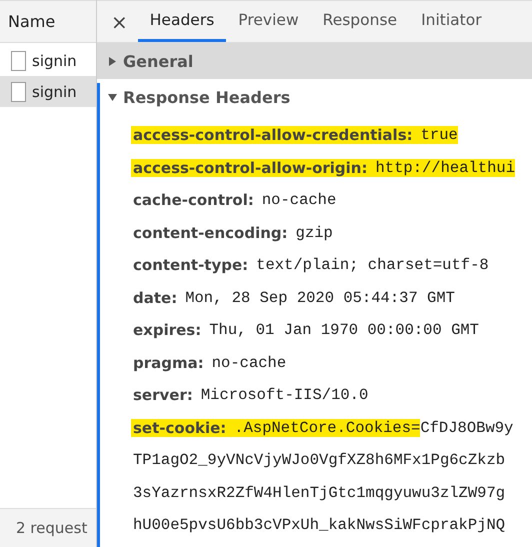  Describe the element at coordinates (327, 427) in the screenshot. I see `header-value: .AspNetCore.Cookies=` at that location.